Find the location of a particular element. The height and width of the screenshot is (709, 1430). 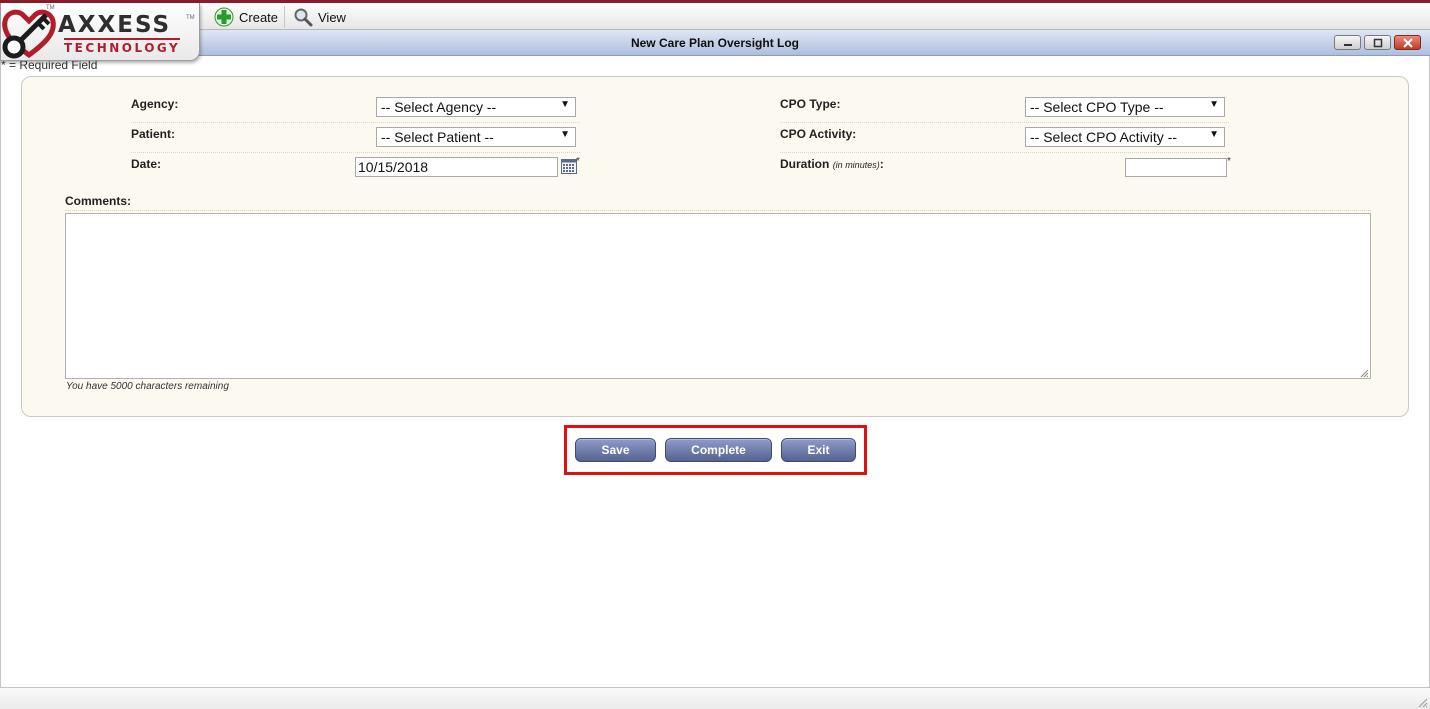

logo-wordmark: AXXESS is located at coordinates (115, 25).